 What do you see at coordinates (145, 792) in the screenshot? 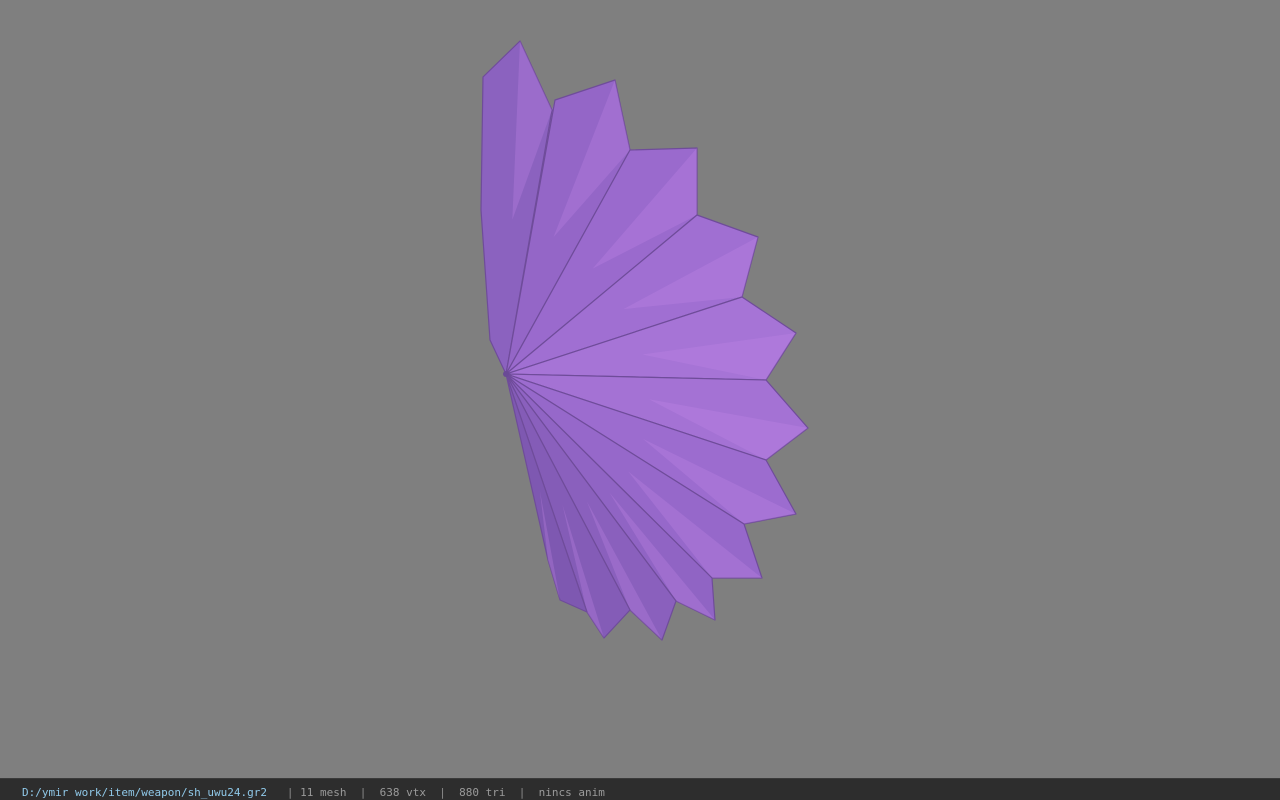
I see `file-path: D:/ymir work/item/weapon/sh_uwu24.gr2` at bounding box center [145, 792].